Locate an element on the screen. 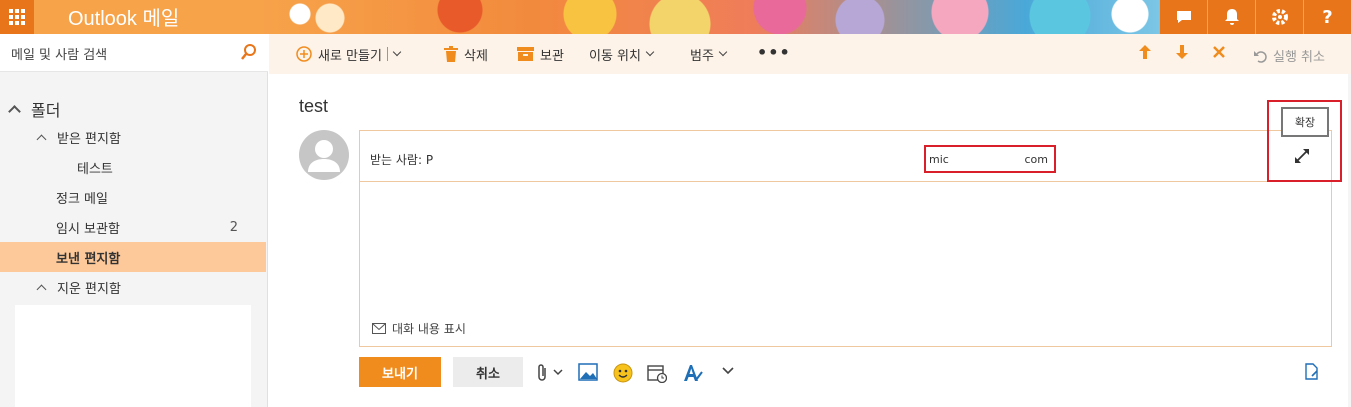 The height and width of the screenshot is (407, 1351). gear-icon is located at coordinates (1279, 17).